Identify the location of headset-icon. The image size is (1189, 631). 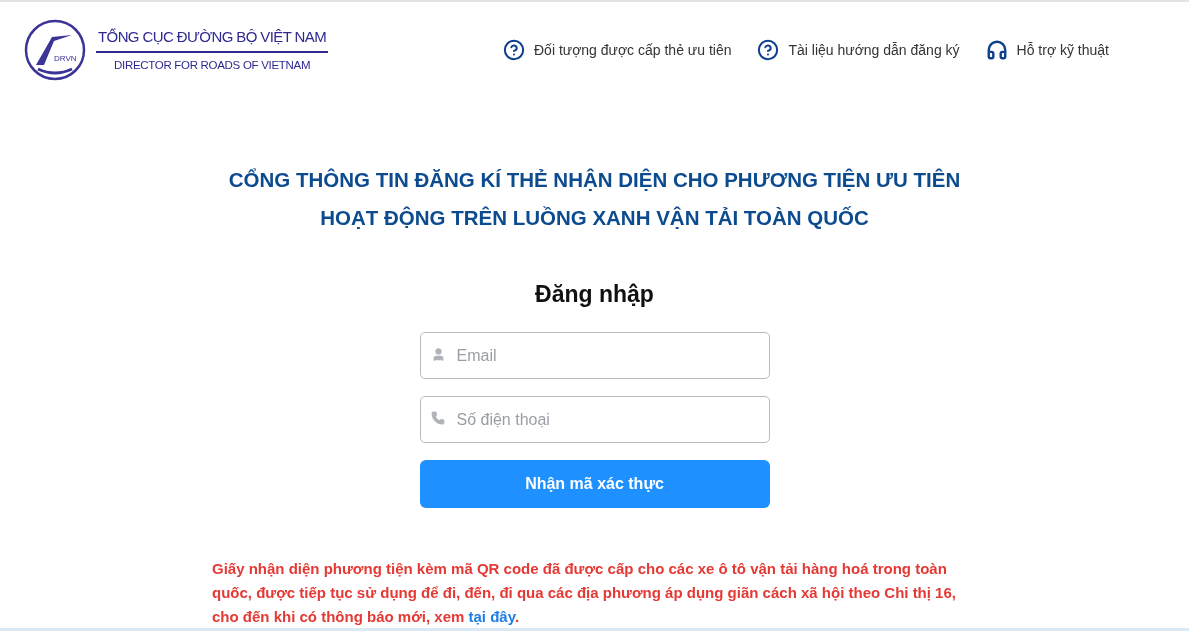
(996, 50).